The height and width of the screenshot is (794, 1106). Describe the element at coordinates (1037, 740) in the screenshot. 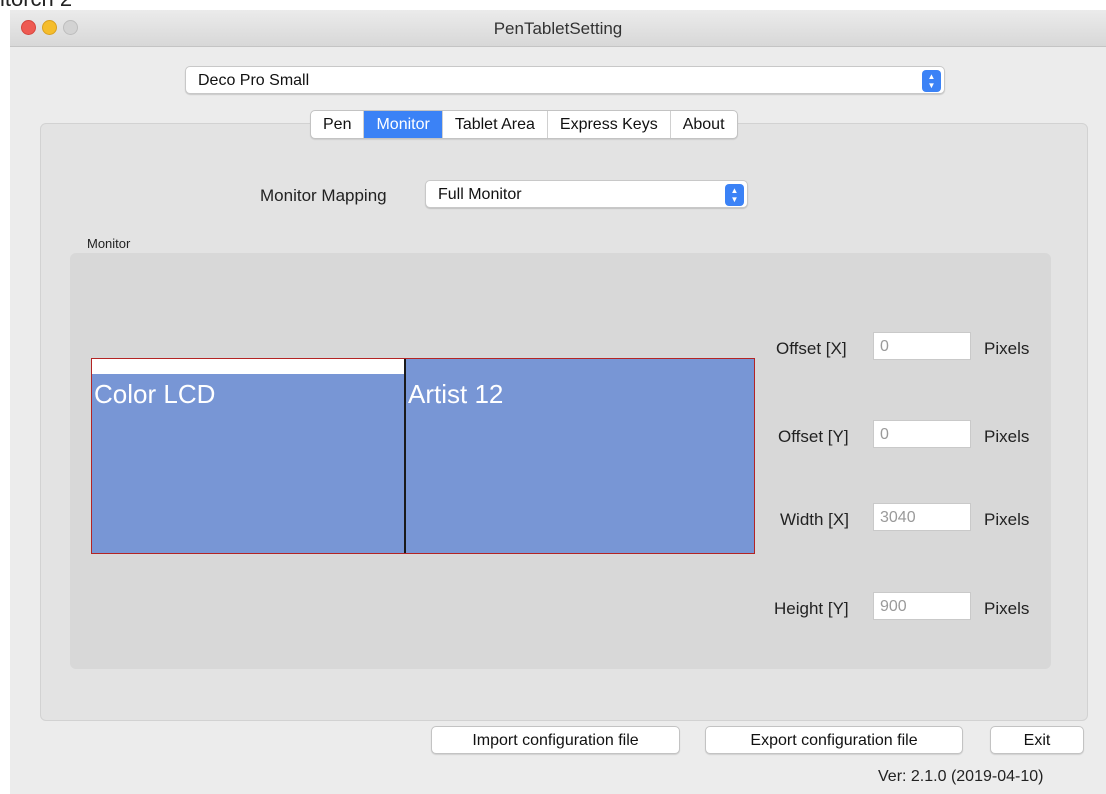

I see `exit-button: Exit` at that location.